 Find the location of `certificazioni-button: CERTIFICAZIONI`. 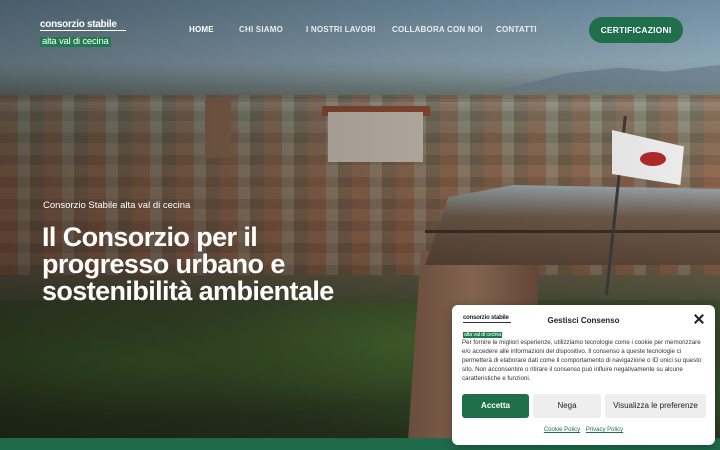

certificazioni-button: CERTIFICAZIONI is located at coordinates (636, 30).